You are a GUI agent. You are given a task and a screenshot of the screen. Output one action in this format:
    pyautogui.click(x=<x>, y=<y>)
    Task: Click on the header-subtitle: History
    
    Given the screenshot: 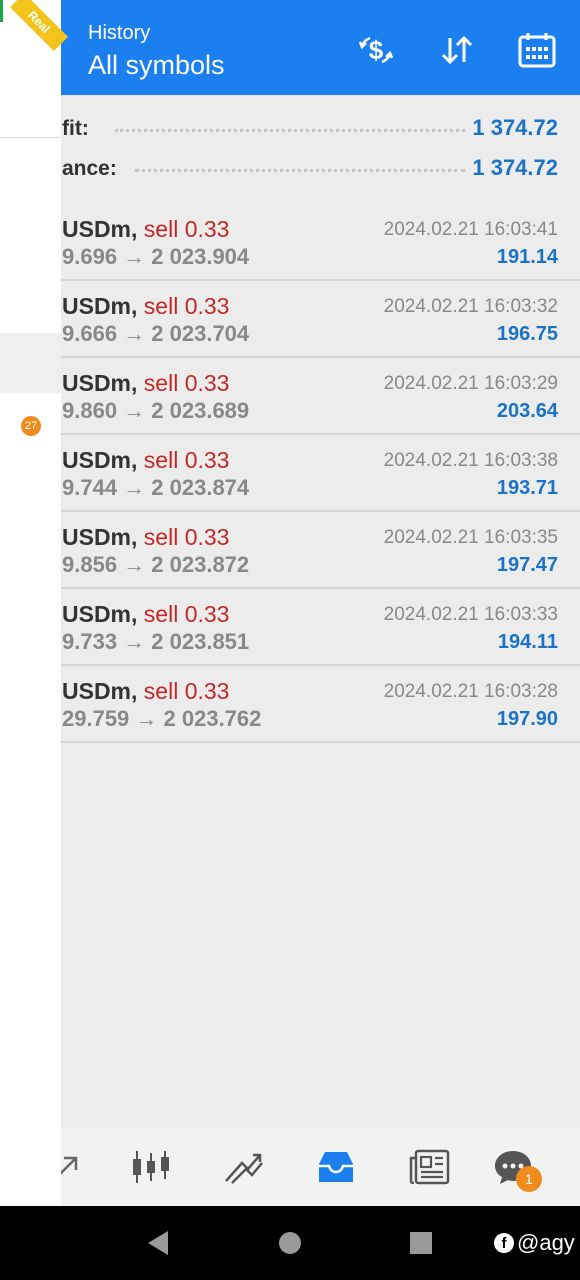 What is the action you would take?
    pyautogui.click(x=119, y=33)
    